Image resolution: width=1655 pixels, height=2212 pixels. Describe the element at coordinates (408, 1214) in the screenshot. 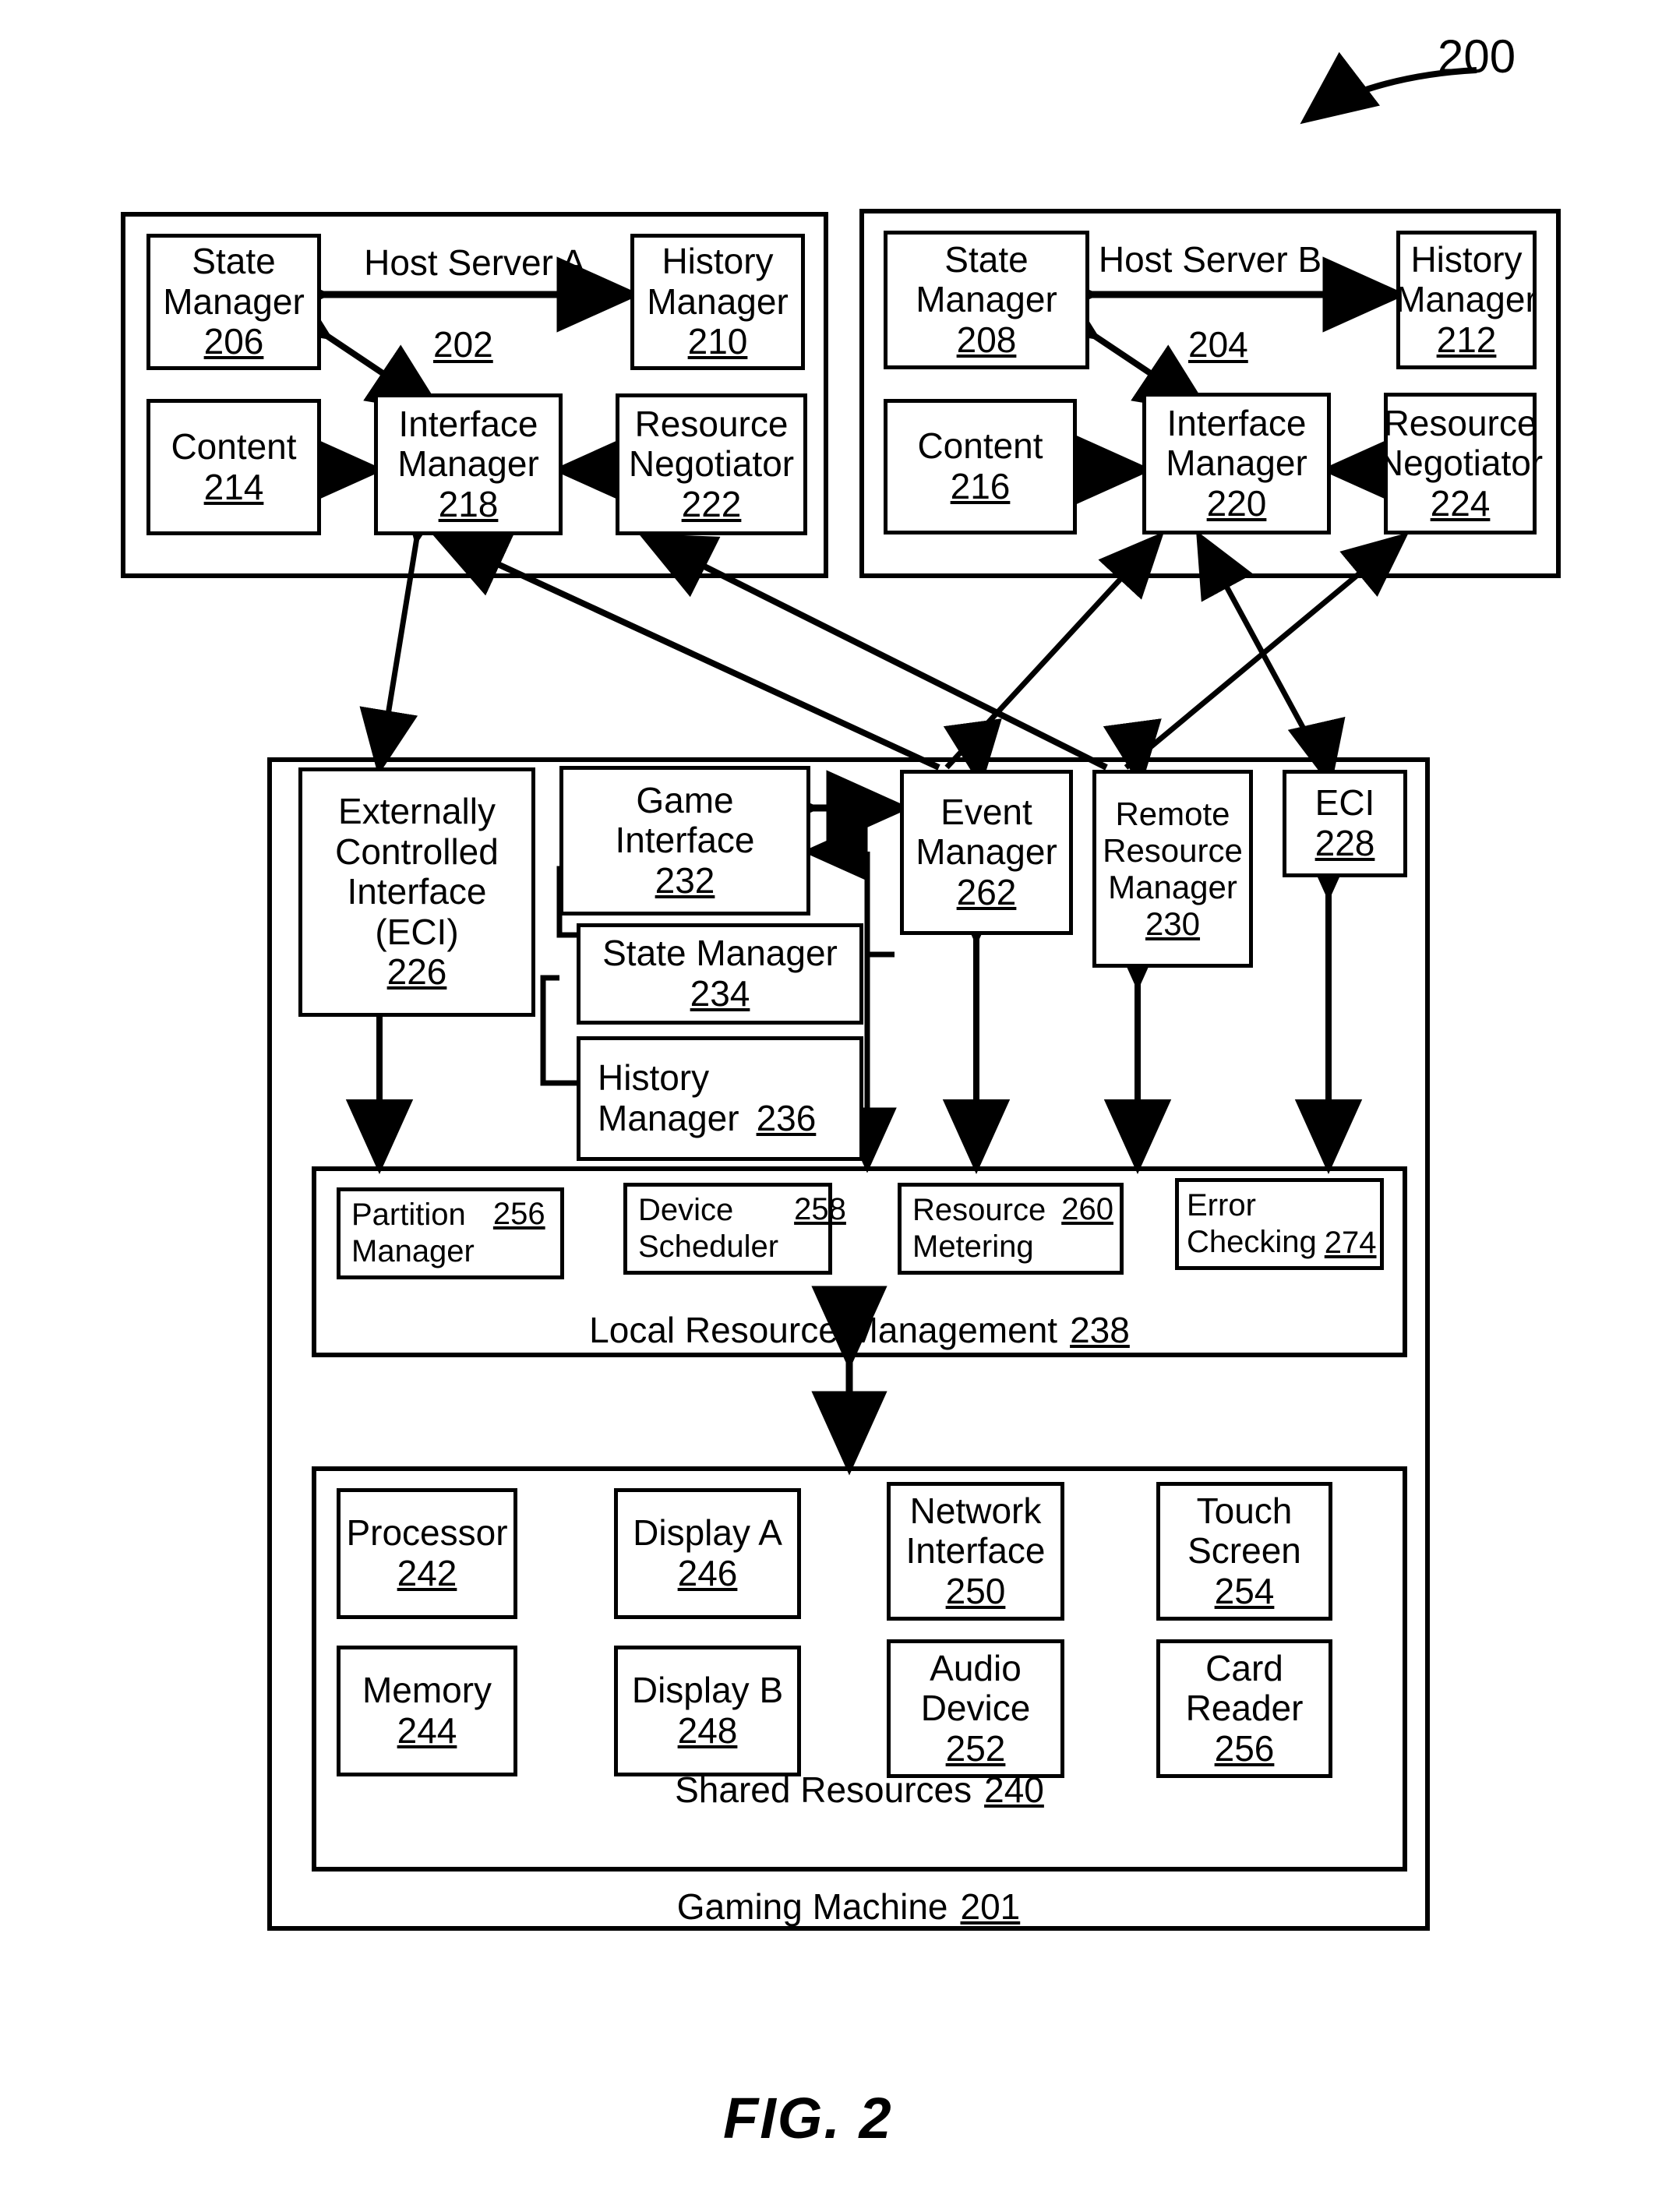

I see `partition-manager-line1: Partition` at that location.